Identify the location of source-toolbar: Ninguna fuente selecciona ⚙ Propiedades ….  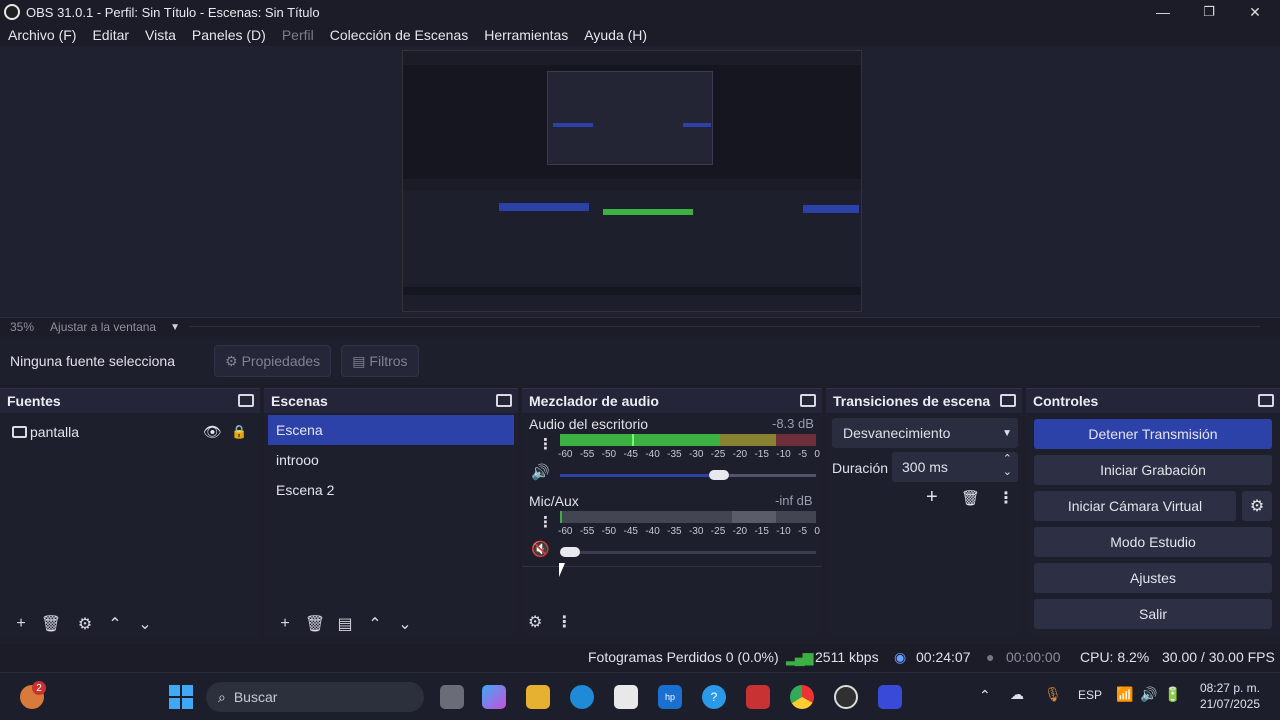
(640, 361).